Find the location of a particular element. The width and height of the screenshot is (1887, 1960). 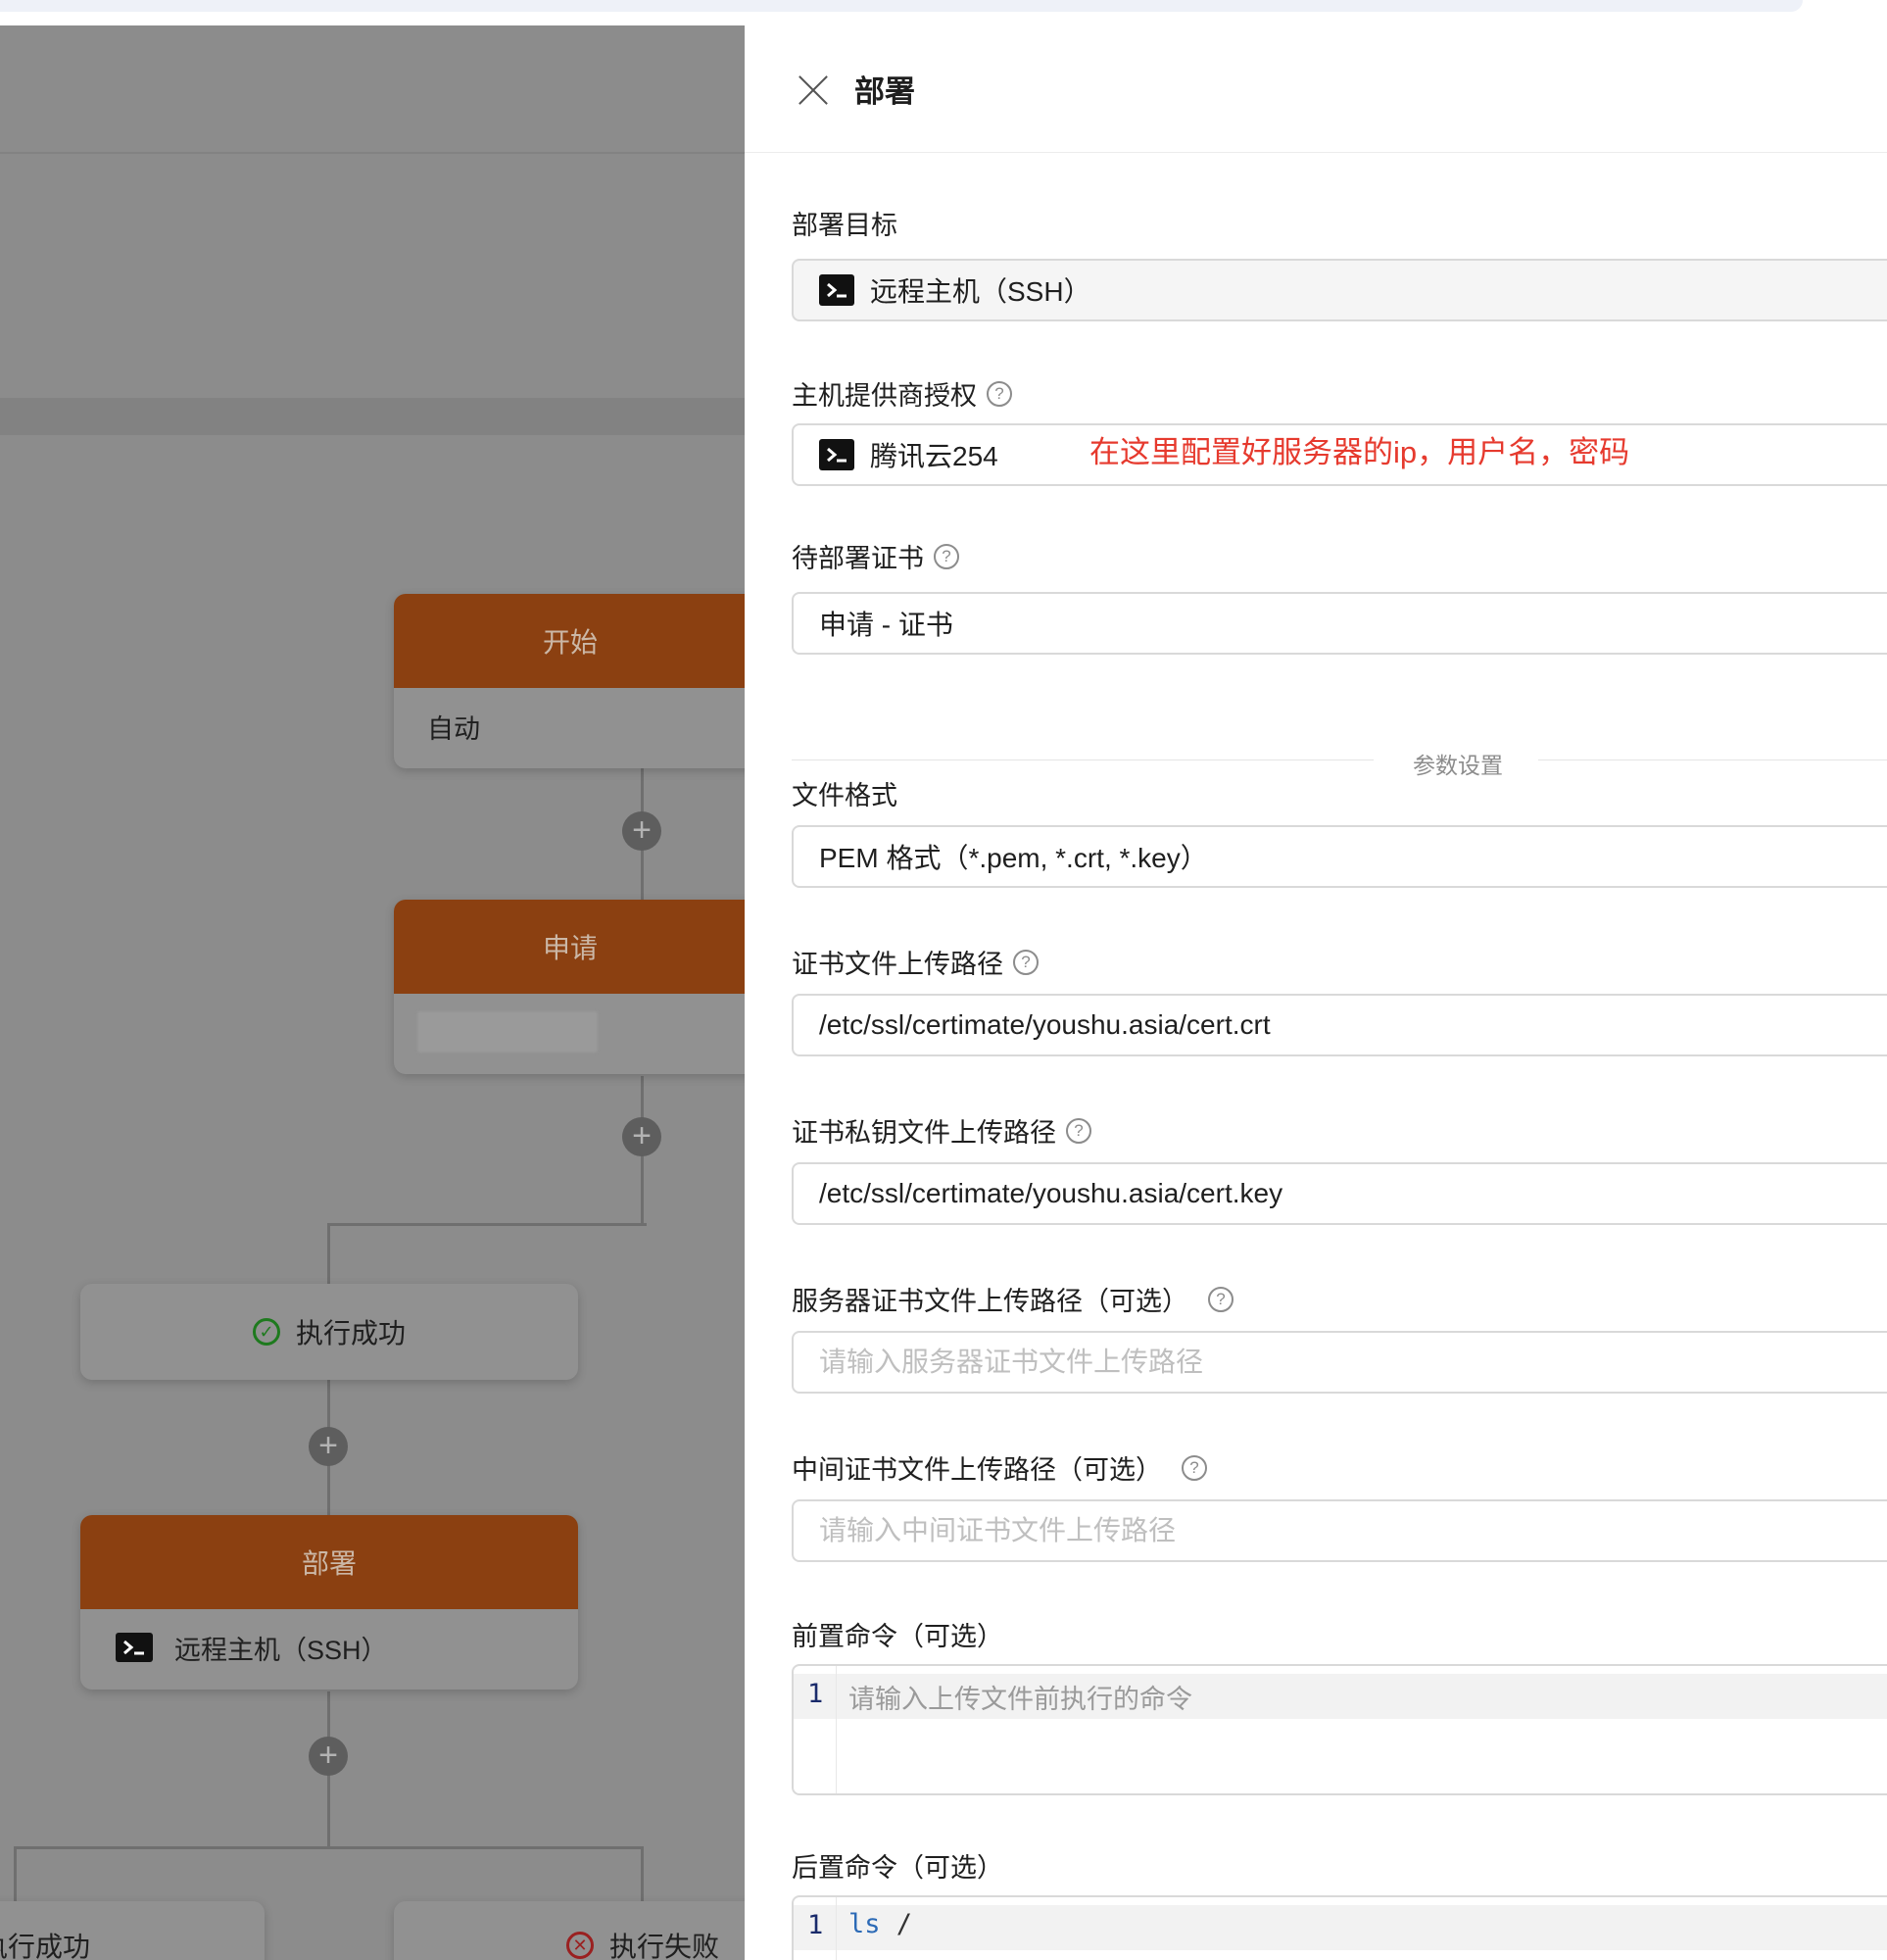

deploy-target-label: 部署目标 is located at coordinates (844, 223).